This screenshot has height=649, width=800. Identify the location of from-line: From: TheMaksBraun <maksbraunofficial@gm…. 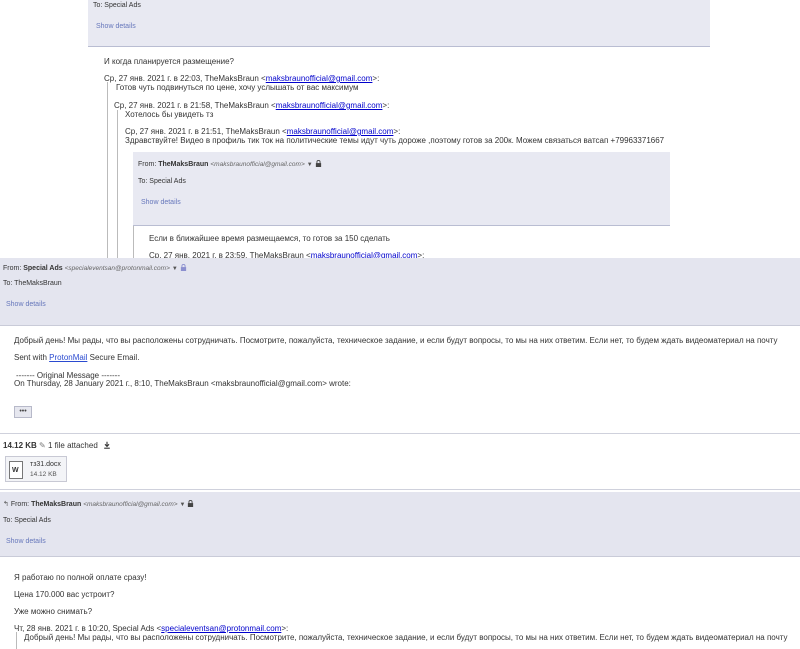
(230, 164).